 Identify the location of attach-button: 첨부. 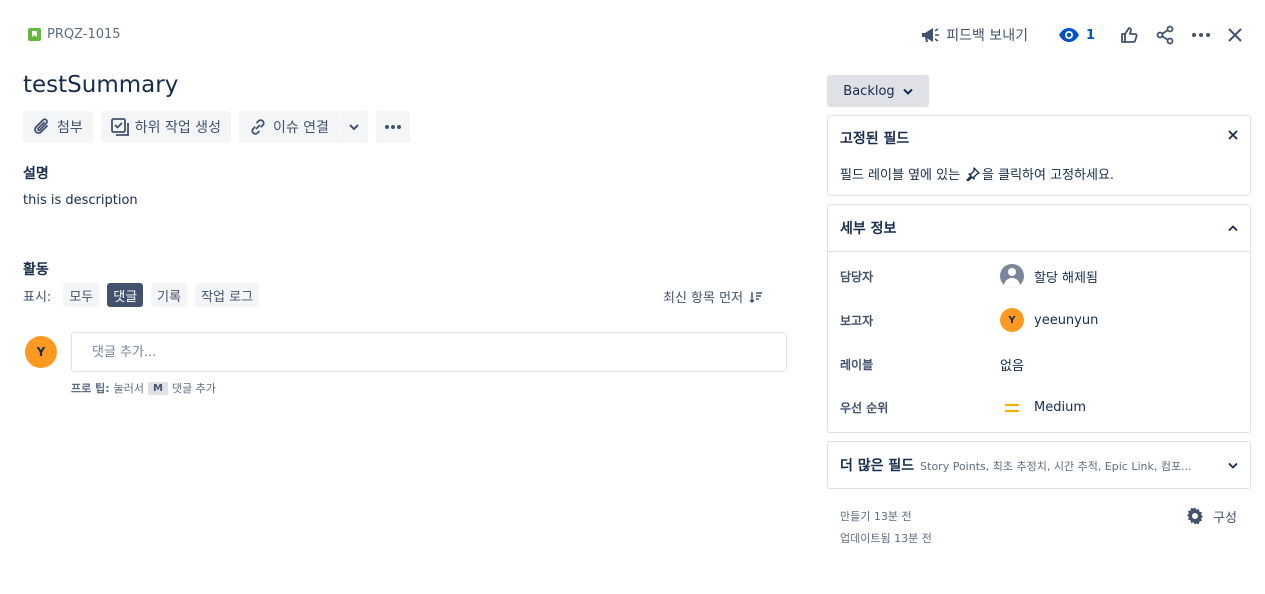
(58, 127).